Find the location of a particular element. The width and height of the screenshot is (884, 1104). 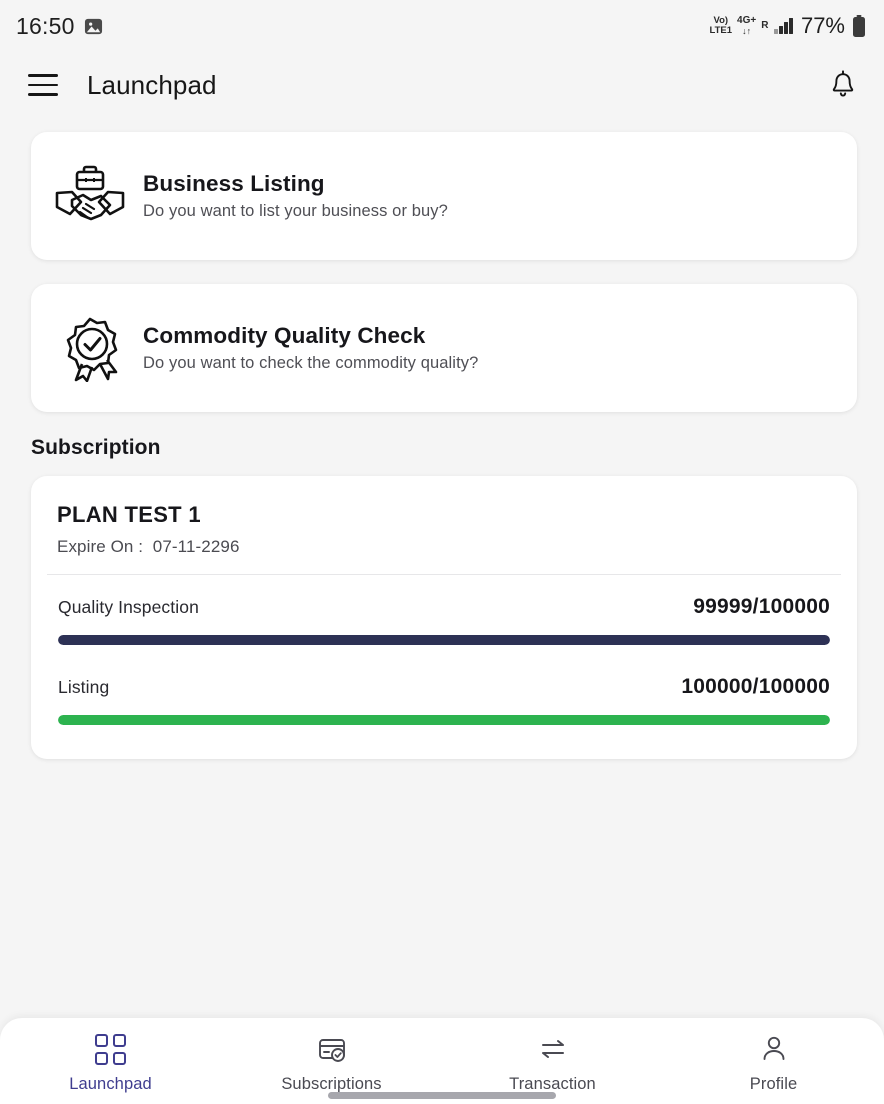

page-title: Launchpad is located at coordinates (152, 84).